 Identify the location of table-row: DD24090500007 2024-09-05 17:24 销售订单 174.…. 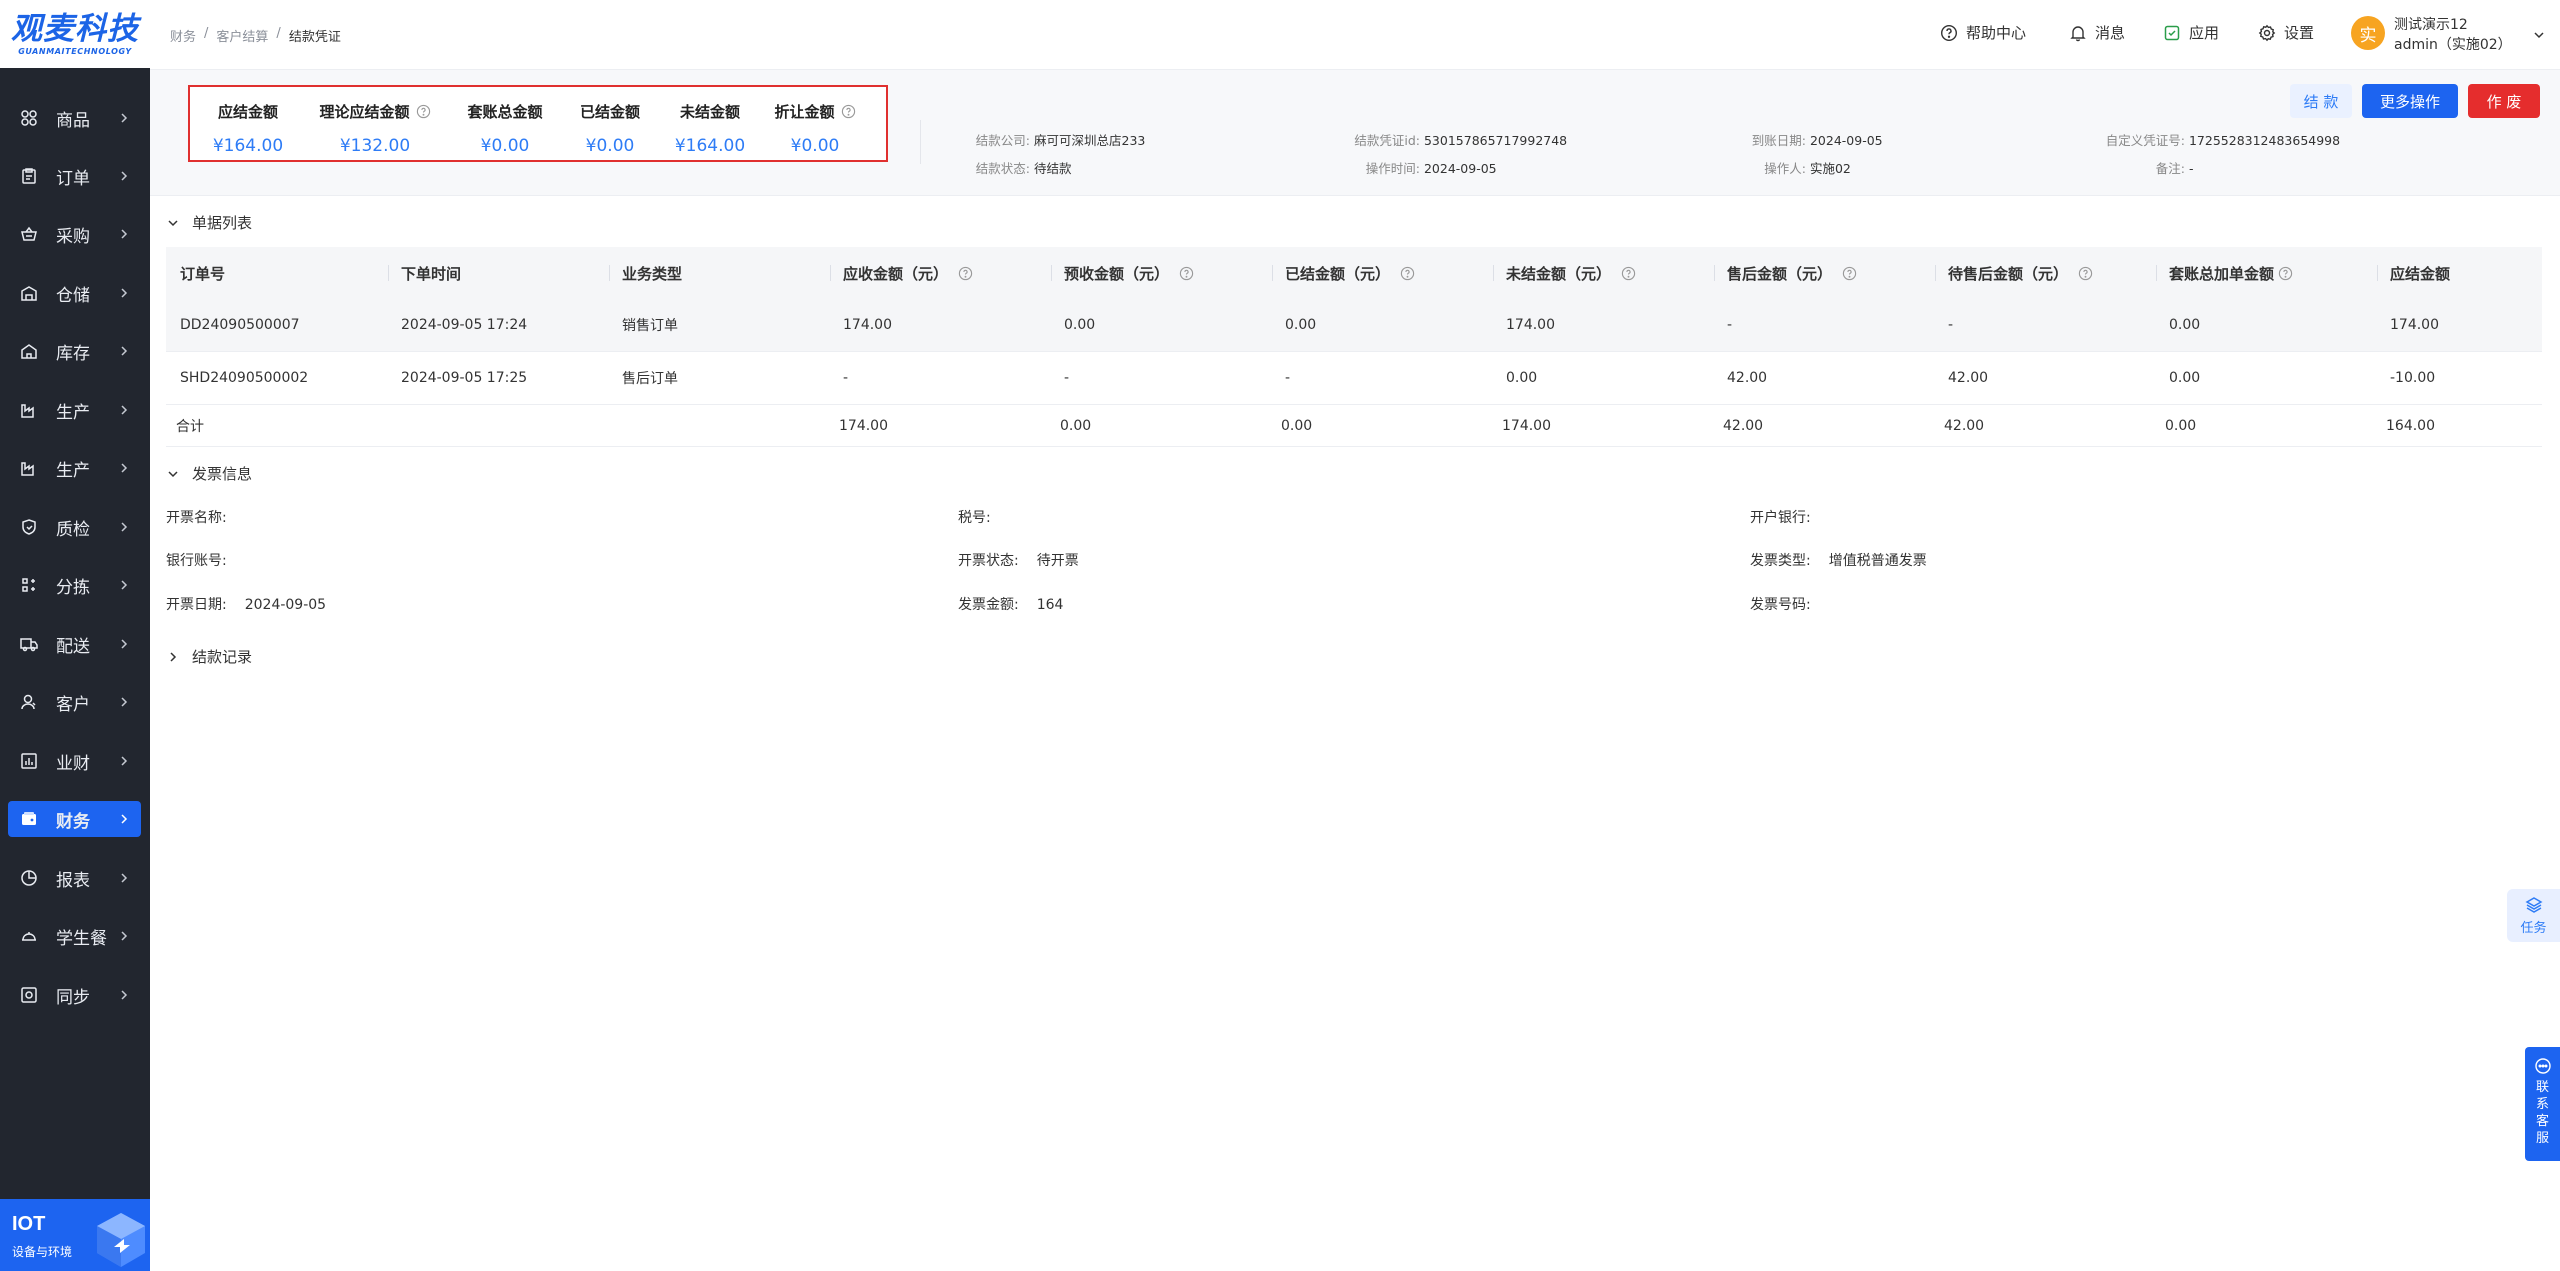
(1354, 325).